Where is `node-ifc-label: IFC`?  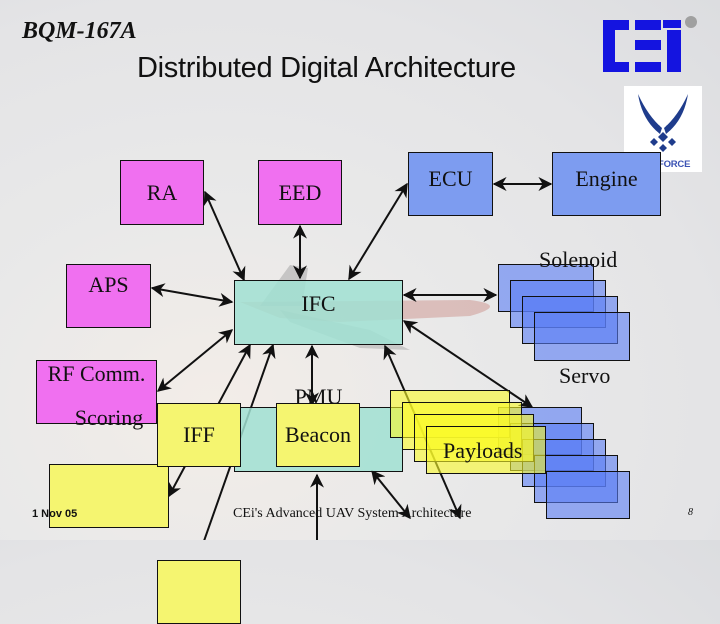
node-ifc-label: IFC is located at coordinates (318, 303).